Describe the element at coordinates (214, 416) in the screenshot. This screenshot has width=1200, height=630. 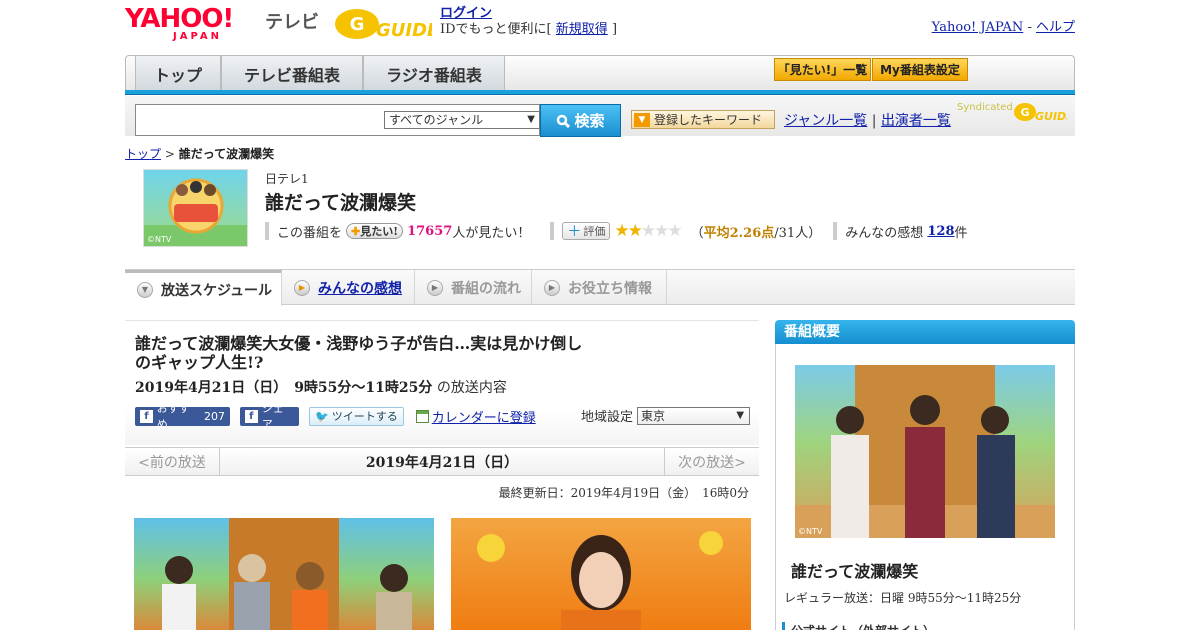
I see `fb-recommend-count: 207` at that location.